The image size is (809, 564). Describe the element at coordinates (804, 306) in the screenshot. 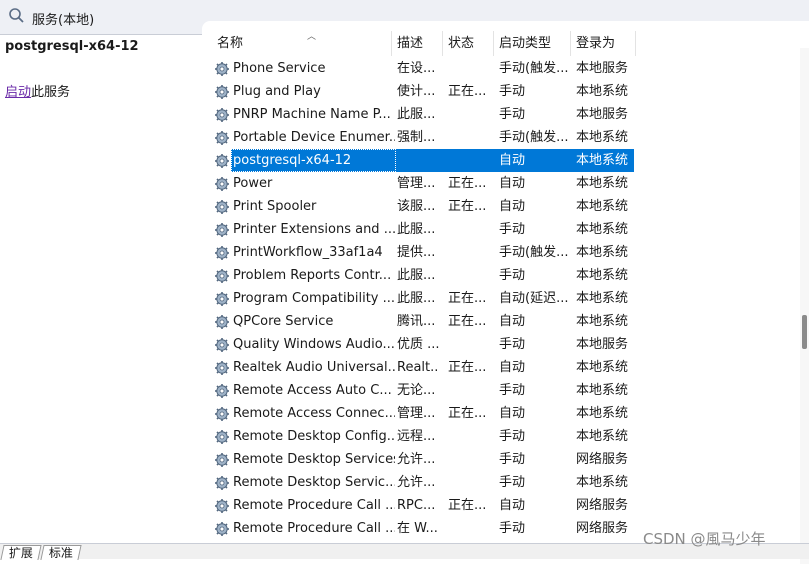

I see `vertical-scrollbar` at that location.